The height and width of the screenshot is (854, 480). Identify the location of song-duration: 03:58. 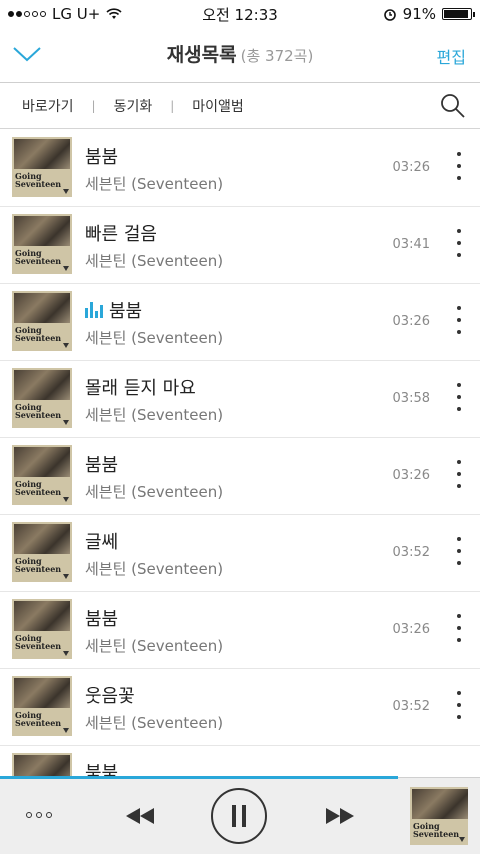
(411, 398).